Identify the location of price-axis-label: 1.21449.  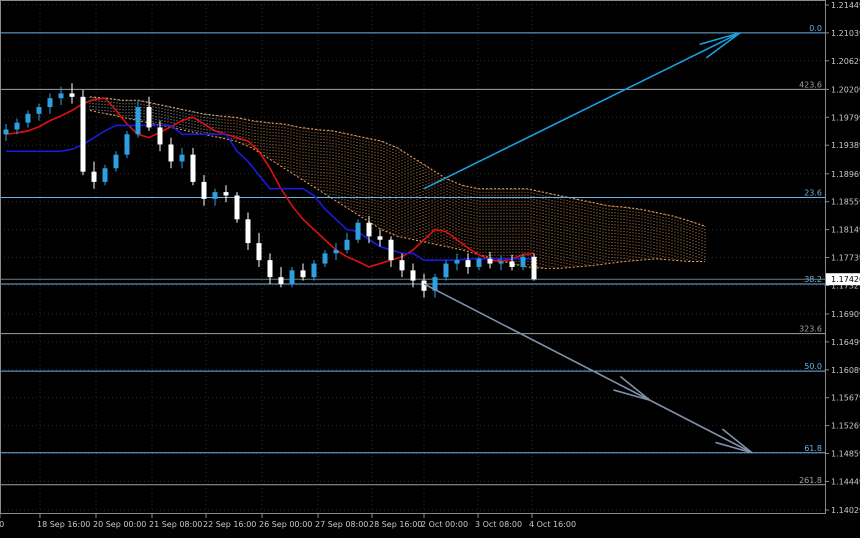
(845, 5).